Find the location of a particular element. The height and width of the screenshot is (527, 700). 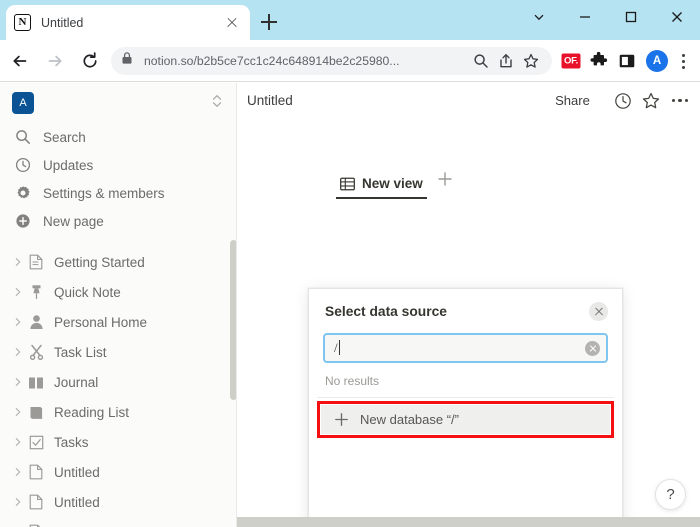

sidepanel-icon is located at coordinates (627, 61).